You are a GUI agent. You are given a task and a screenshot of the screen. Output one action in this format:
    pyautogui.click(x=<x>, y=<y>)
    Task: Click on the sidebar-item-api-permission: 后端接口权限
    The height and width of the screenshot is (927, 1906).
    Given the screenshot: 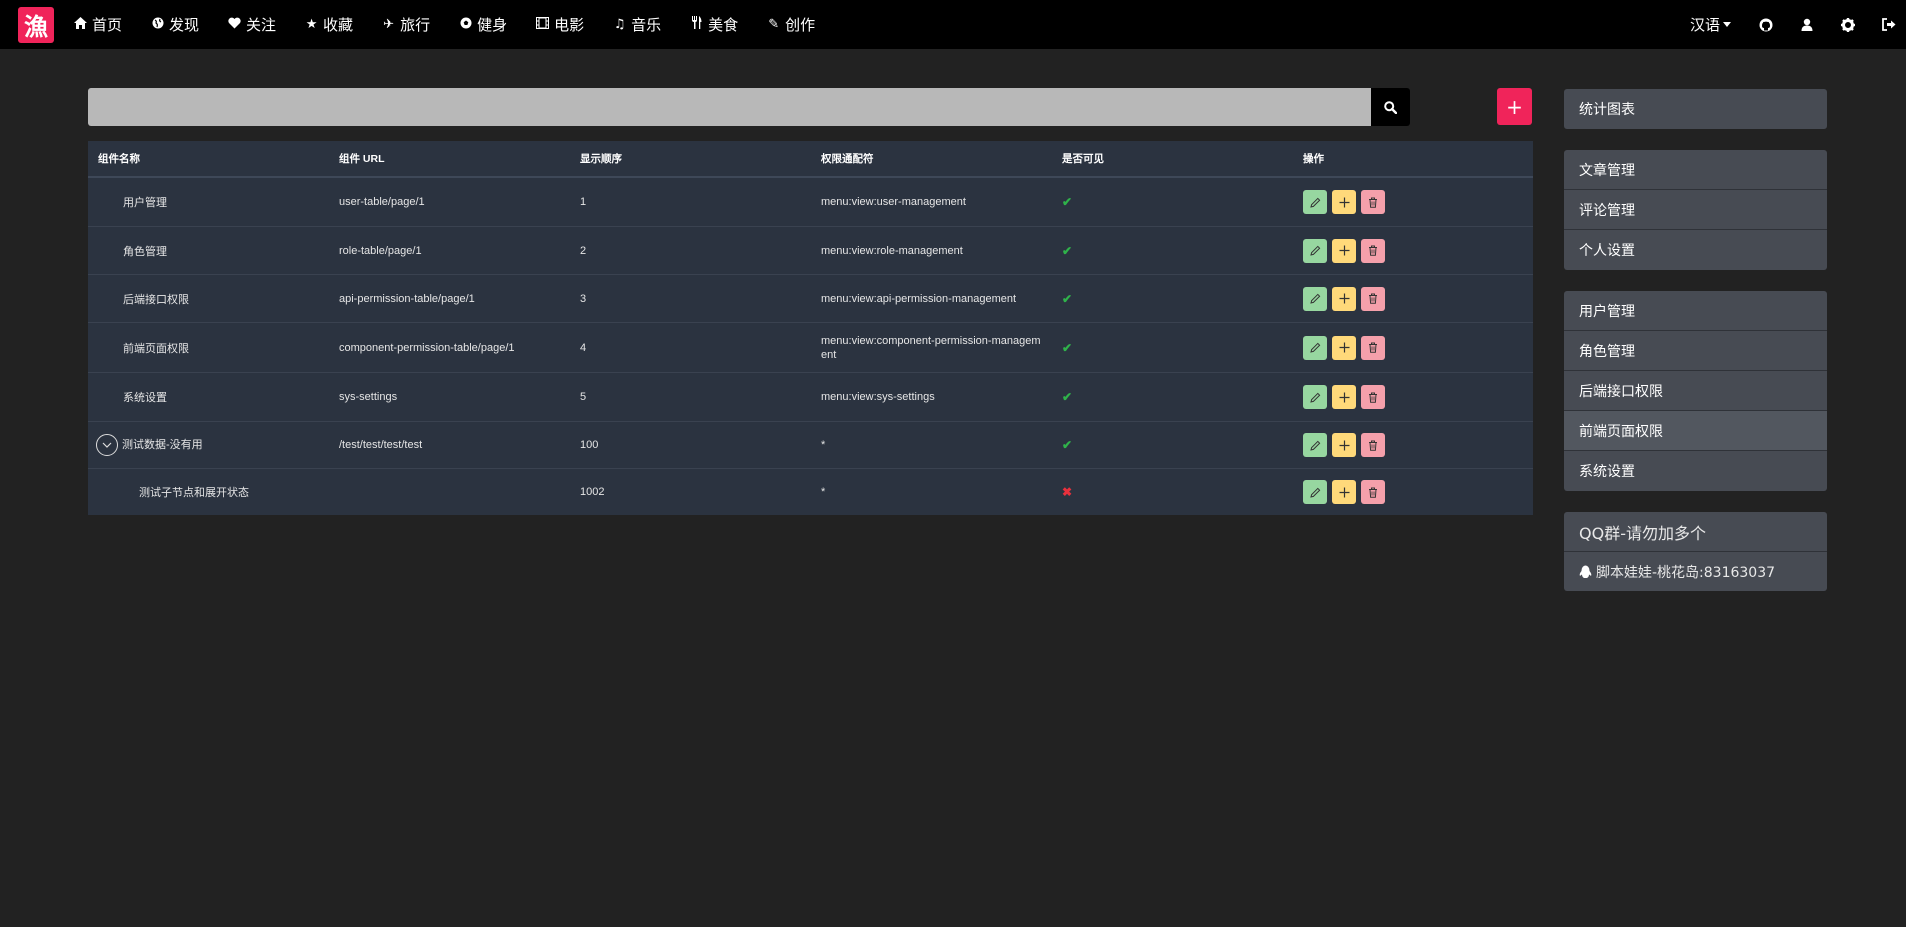 What is the action you would take?
    pyautogui.click(x=1695, y=391)
    